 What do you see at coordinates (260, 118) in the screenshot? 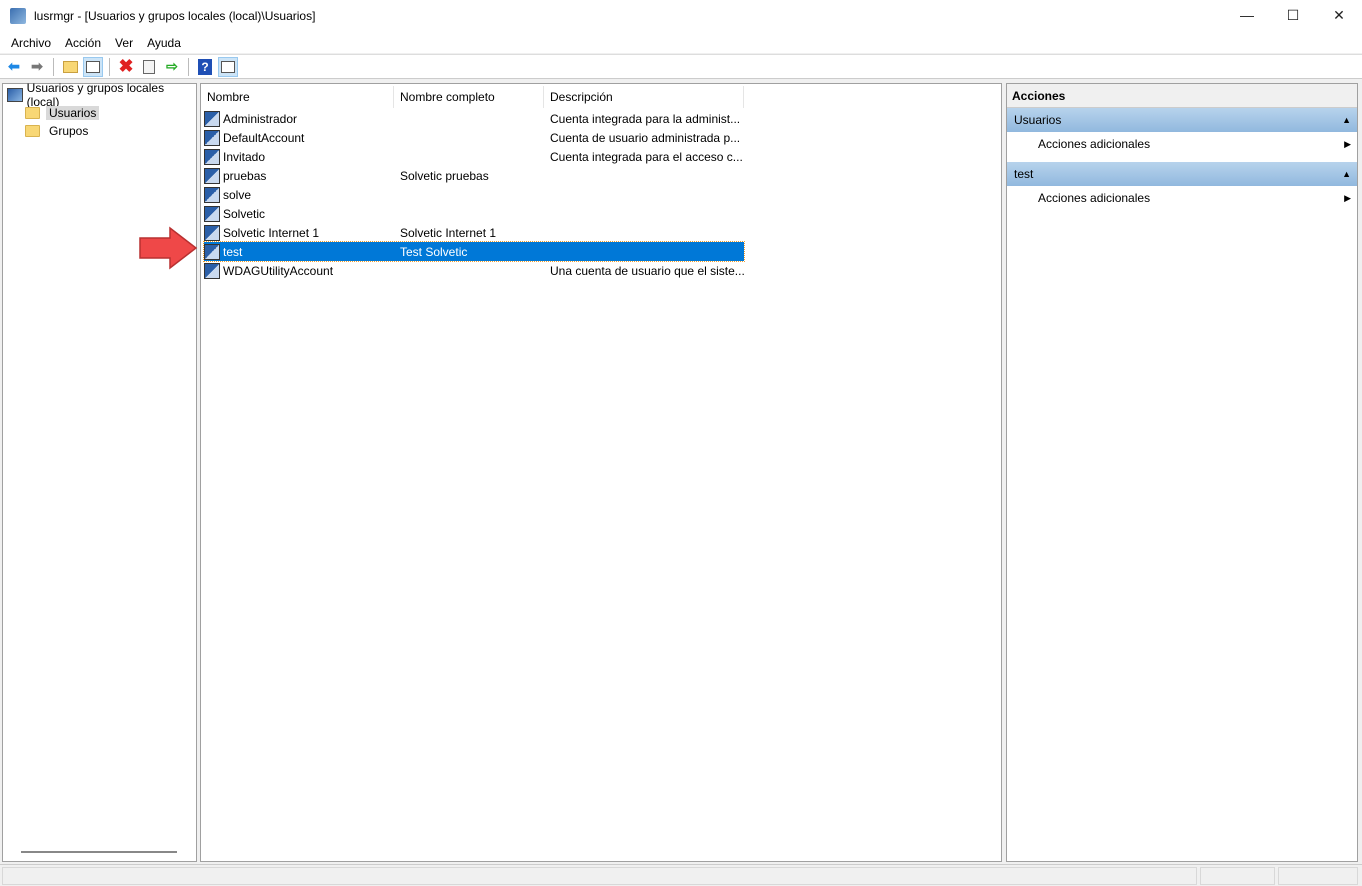
I see `user-name: Administrador` at bounding box center [260, 118].